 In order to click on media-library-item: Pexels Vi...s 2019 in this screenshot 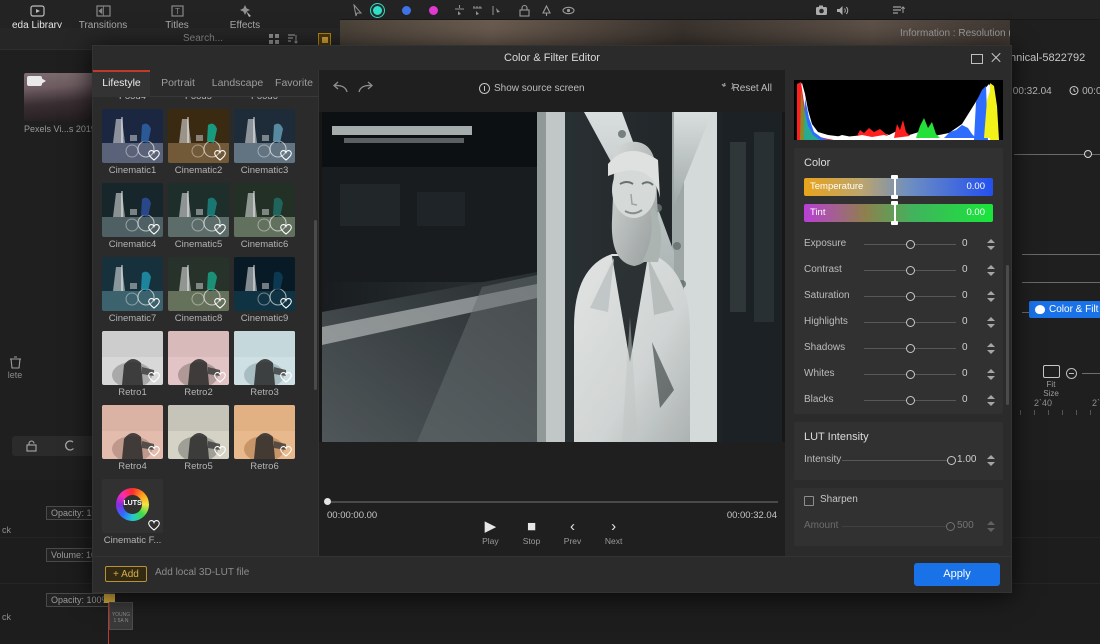, I will do `click(60, 103)`.